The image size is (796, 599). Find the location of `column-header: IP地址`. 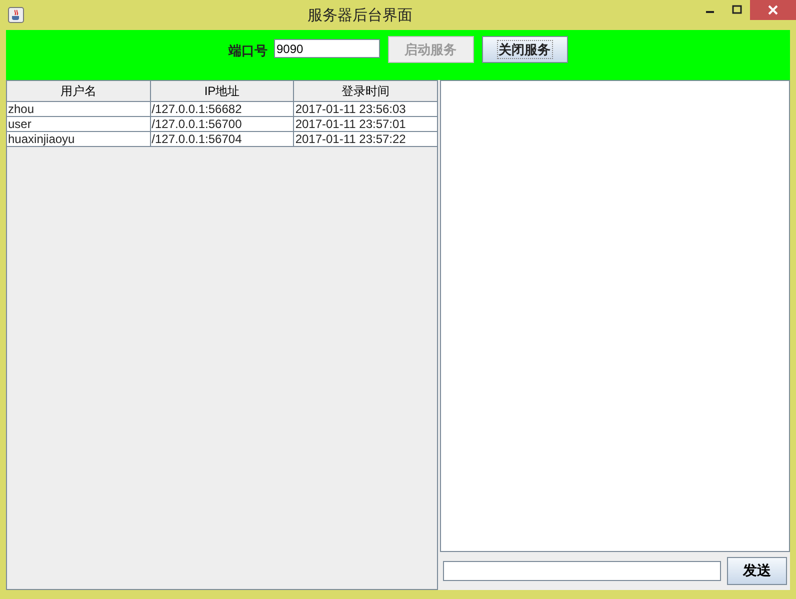

column-header: IP地址 is located at coordinates (222, 91).